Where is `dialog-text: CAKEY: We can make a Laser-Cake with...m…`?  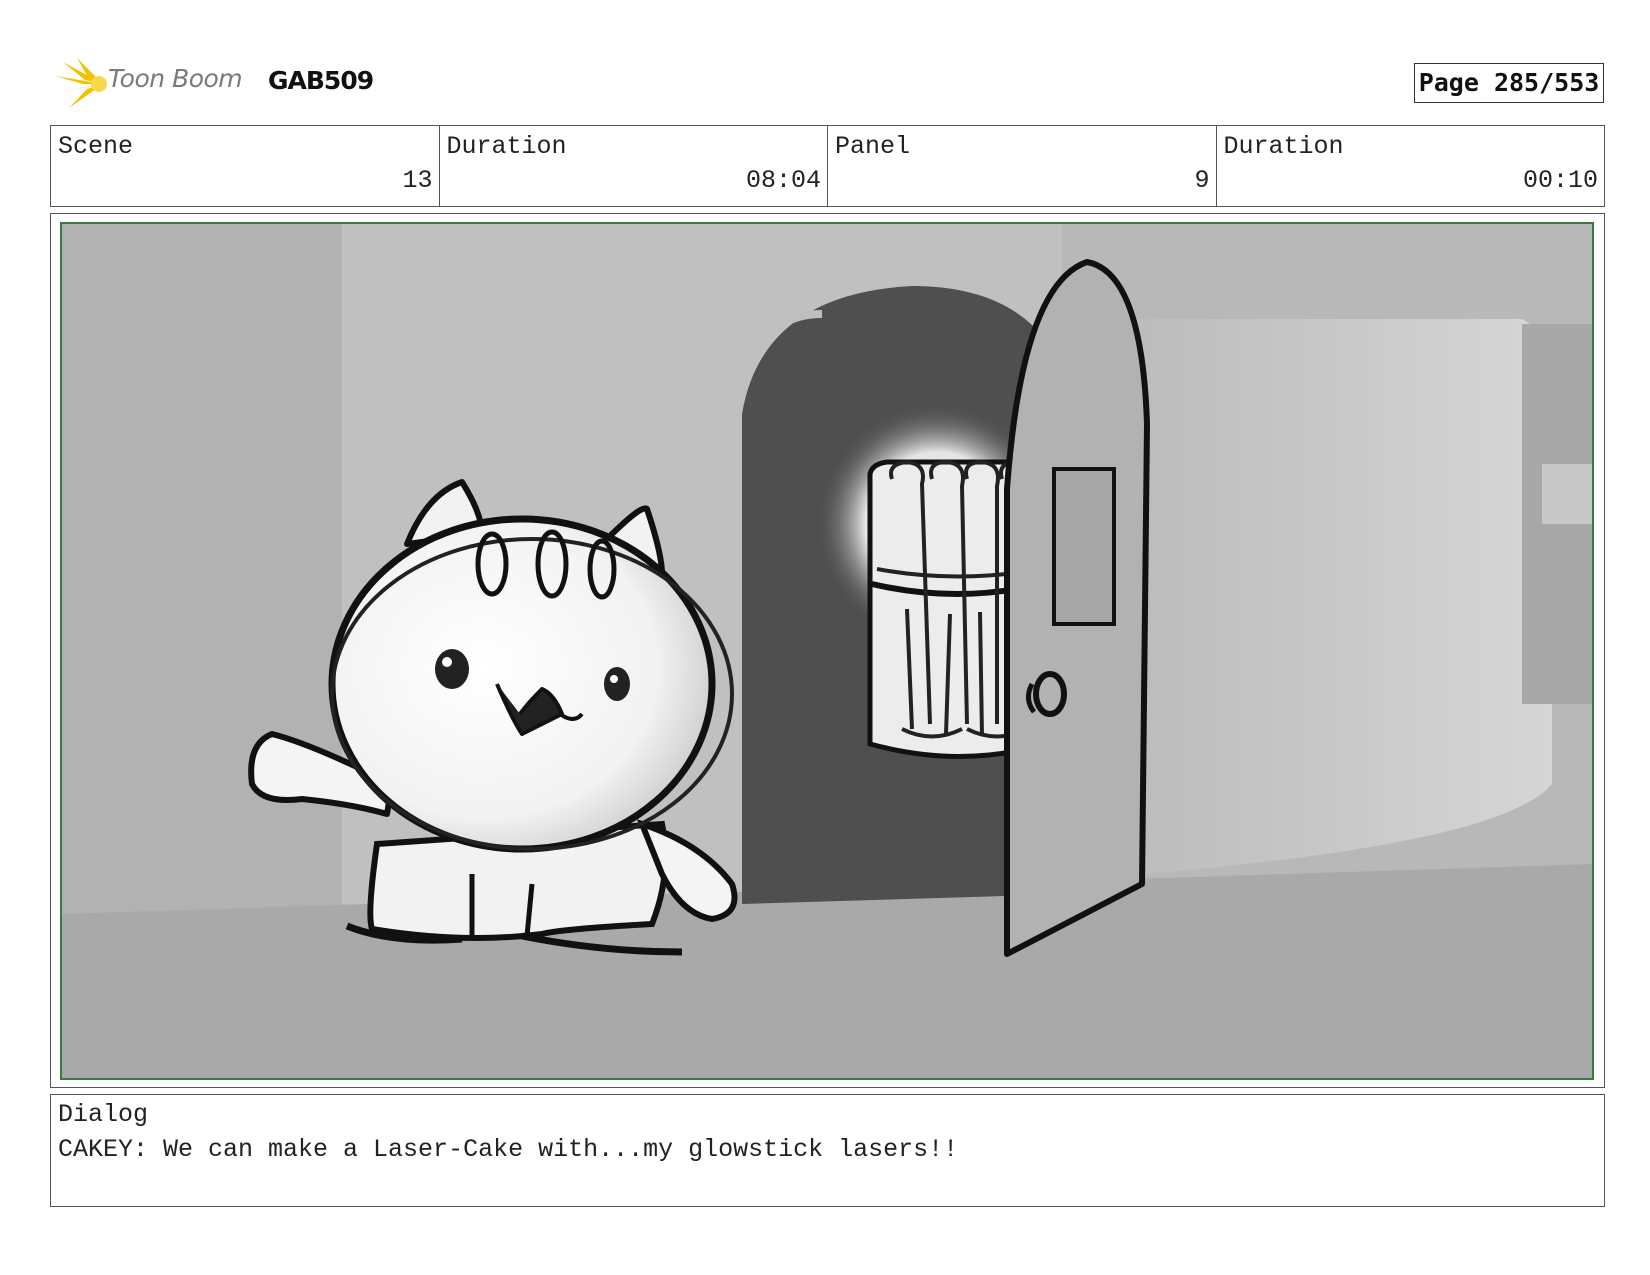
dialog-text: CAKEY: We can make a Laser-Cake with...m… is located at coordinates (508, 1149).